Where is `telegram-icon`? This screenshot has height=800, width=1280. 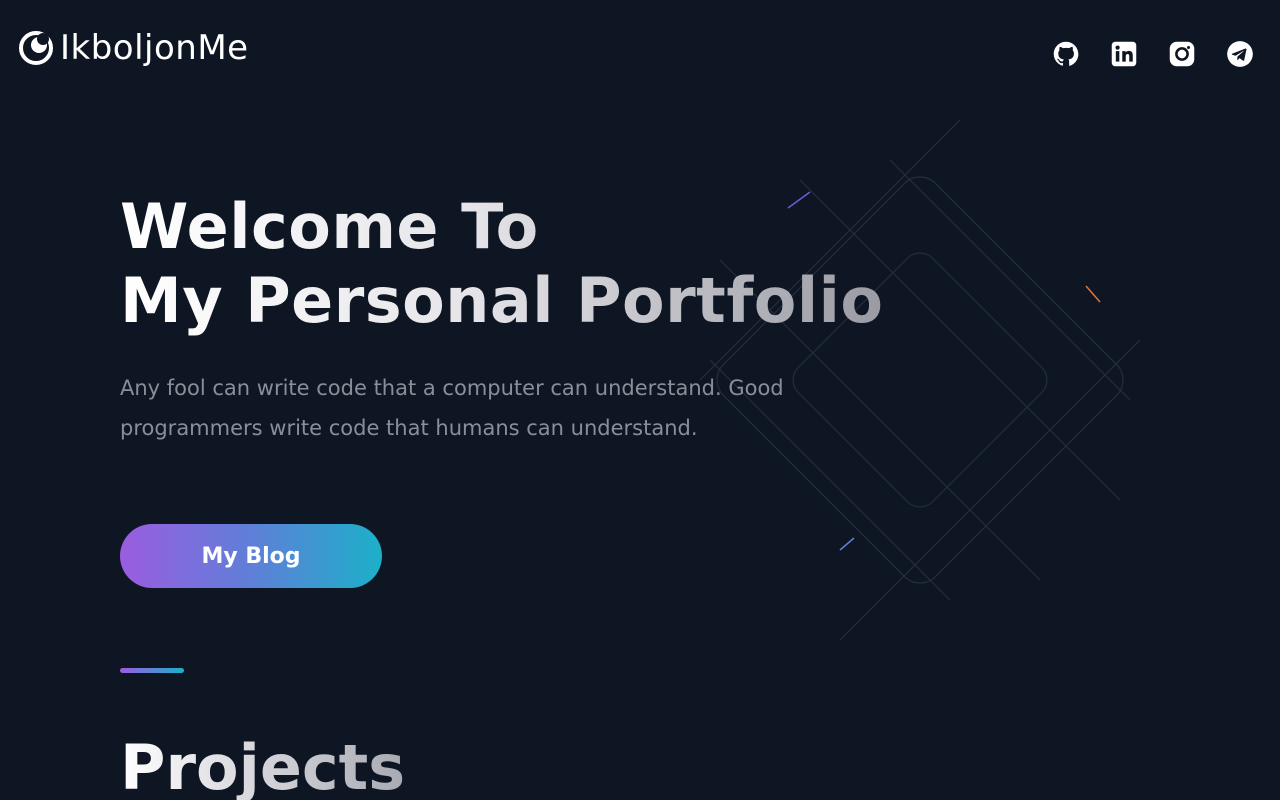 telegram-icon is located at coordinates (1240, 54).